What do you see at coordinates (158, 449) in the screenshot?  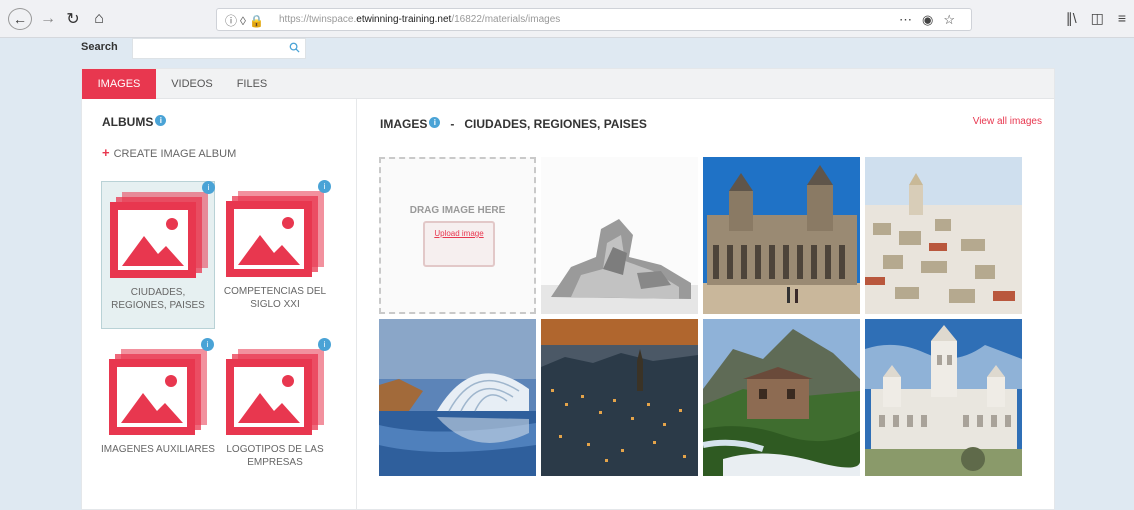 I see `album-name: IMAGENES AUXILIARES` at bounding box center [158, 449].